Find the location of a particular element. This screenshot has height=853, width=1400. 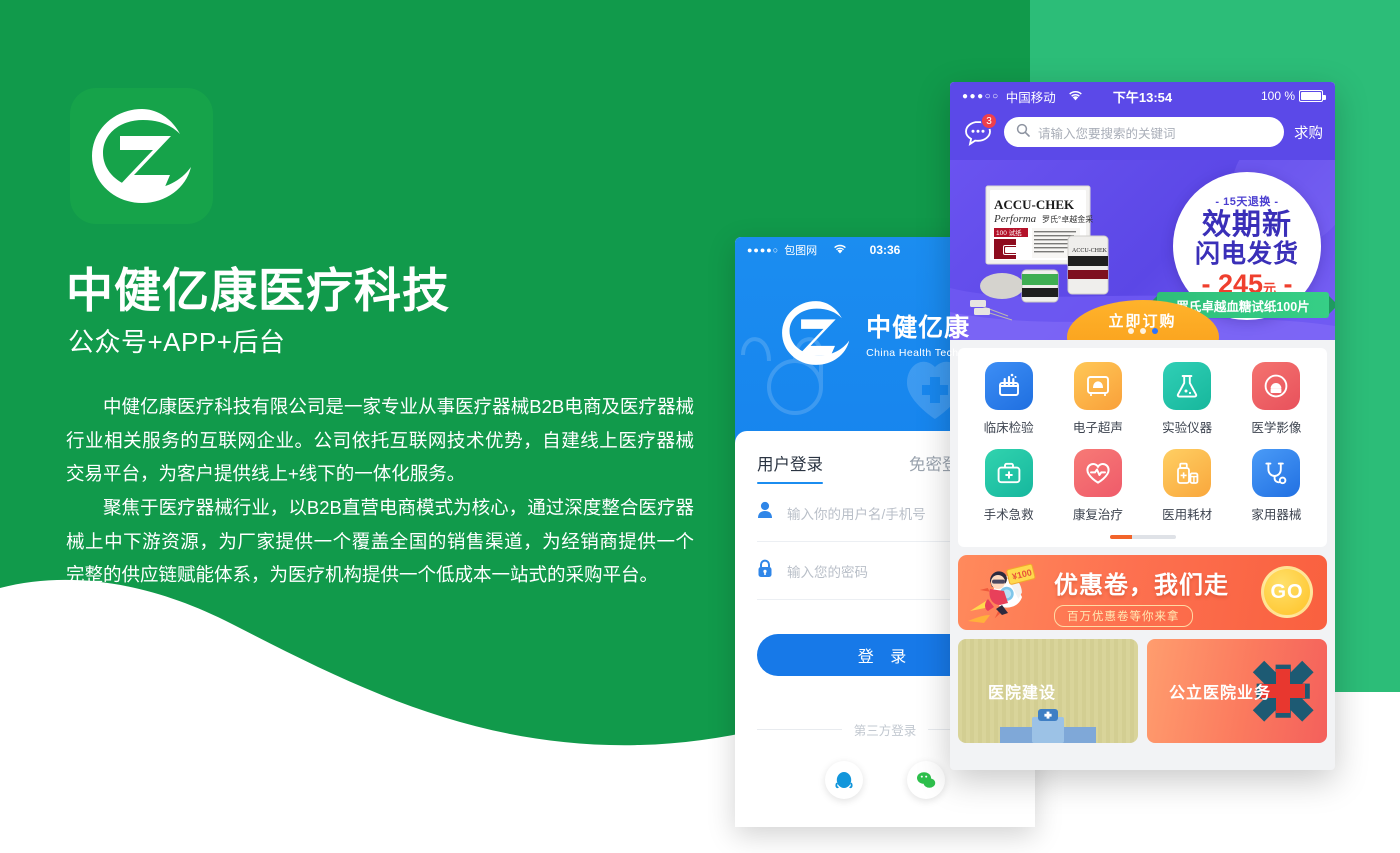

carrier-label: 中国移动 is located at coordinates (1030, 97).